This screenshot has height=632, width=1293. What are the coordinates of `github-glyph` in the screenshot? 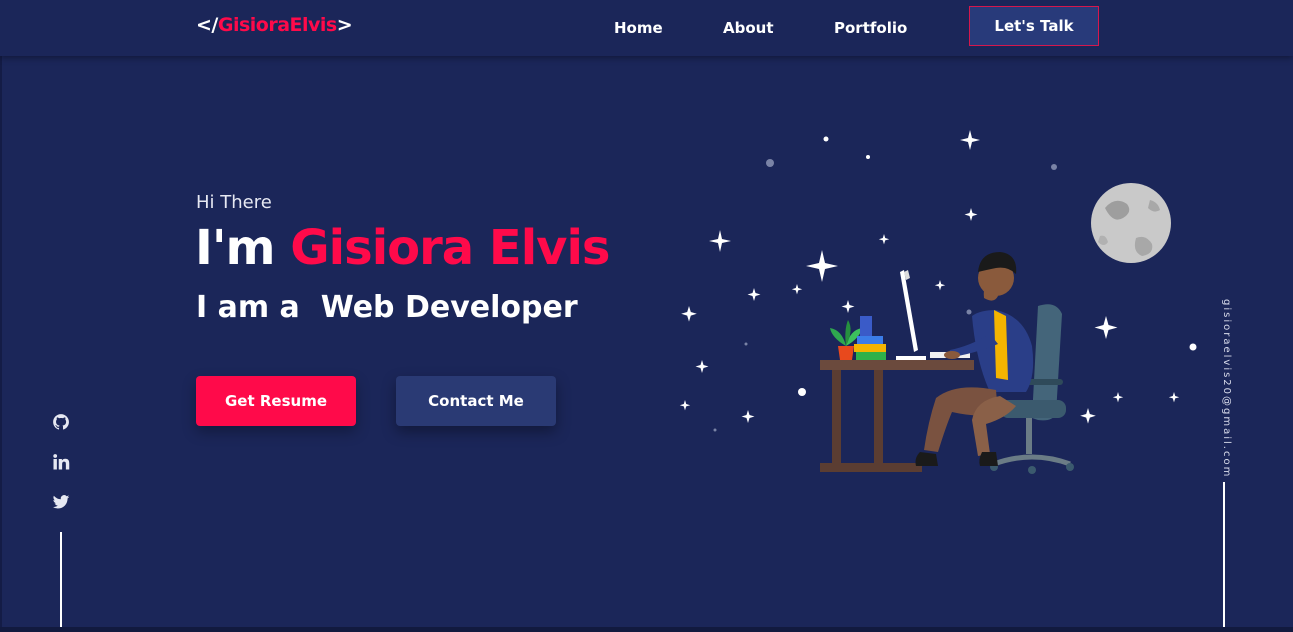 It's located at (61, 422).